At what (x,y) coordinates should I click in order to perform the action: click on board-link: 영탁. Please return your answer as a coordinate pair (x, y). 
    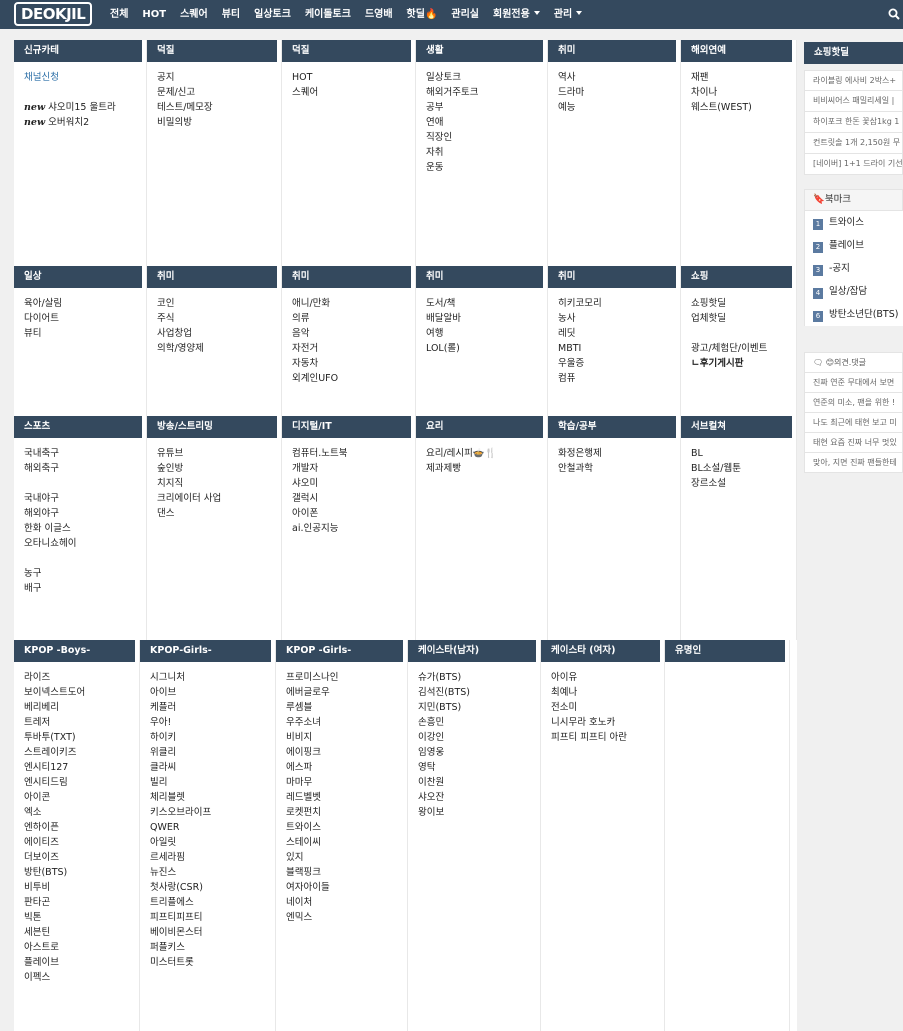
    Looking at the image, I should click on (479, 767).